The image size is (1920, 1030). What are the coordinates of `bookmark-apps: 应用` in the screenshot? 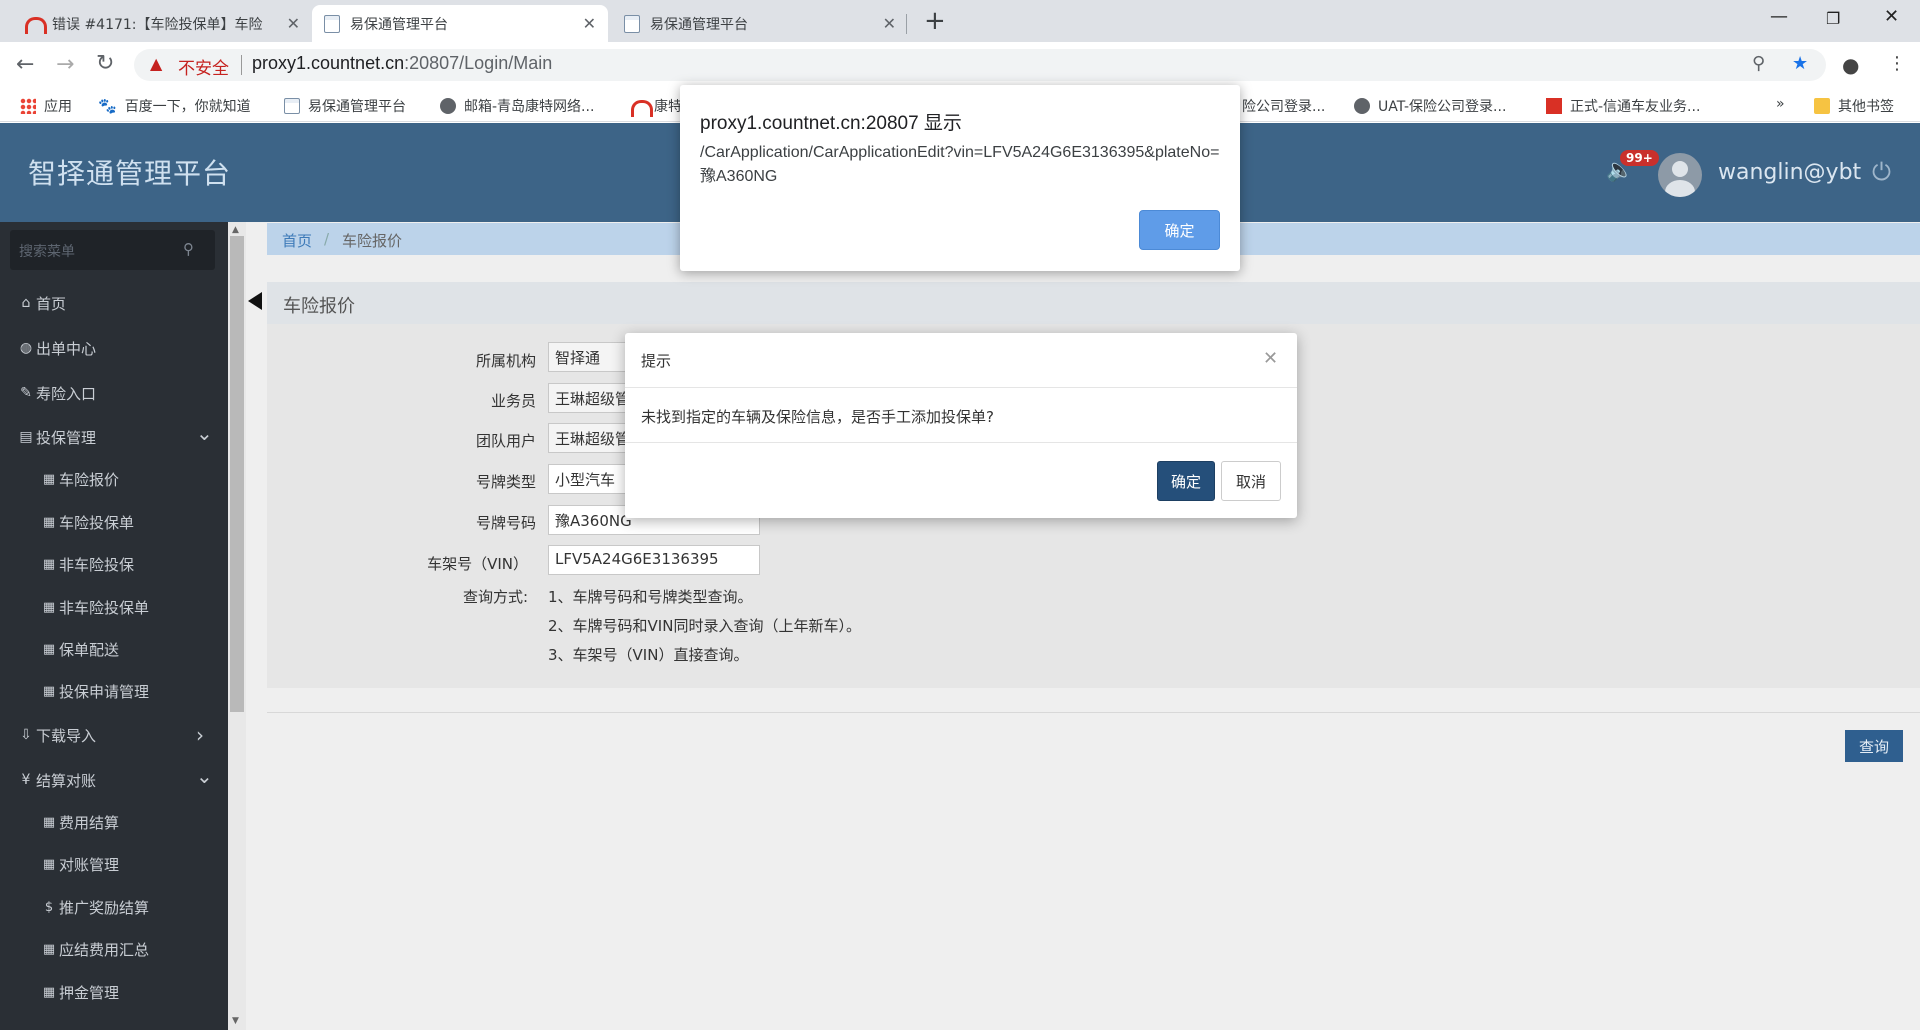 It's located at (46, 106).